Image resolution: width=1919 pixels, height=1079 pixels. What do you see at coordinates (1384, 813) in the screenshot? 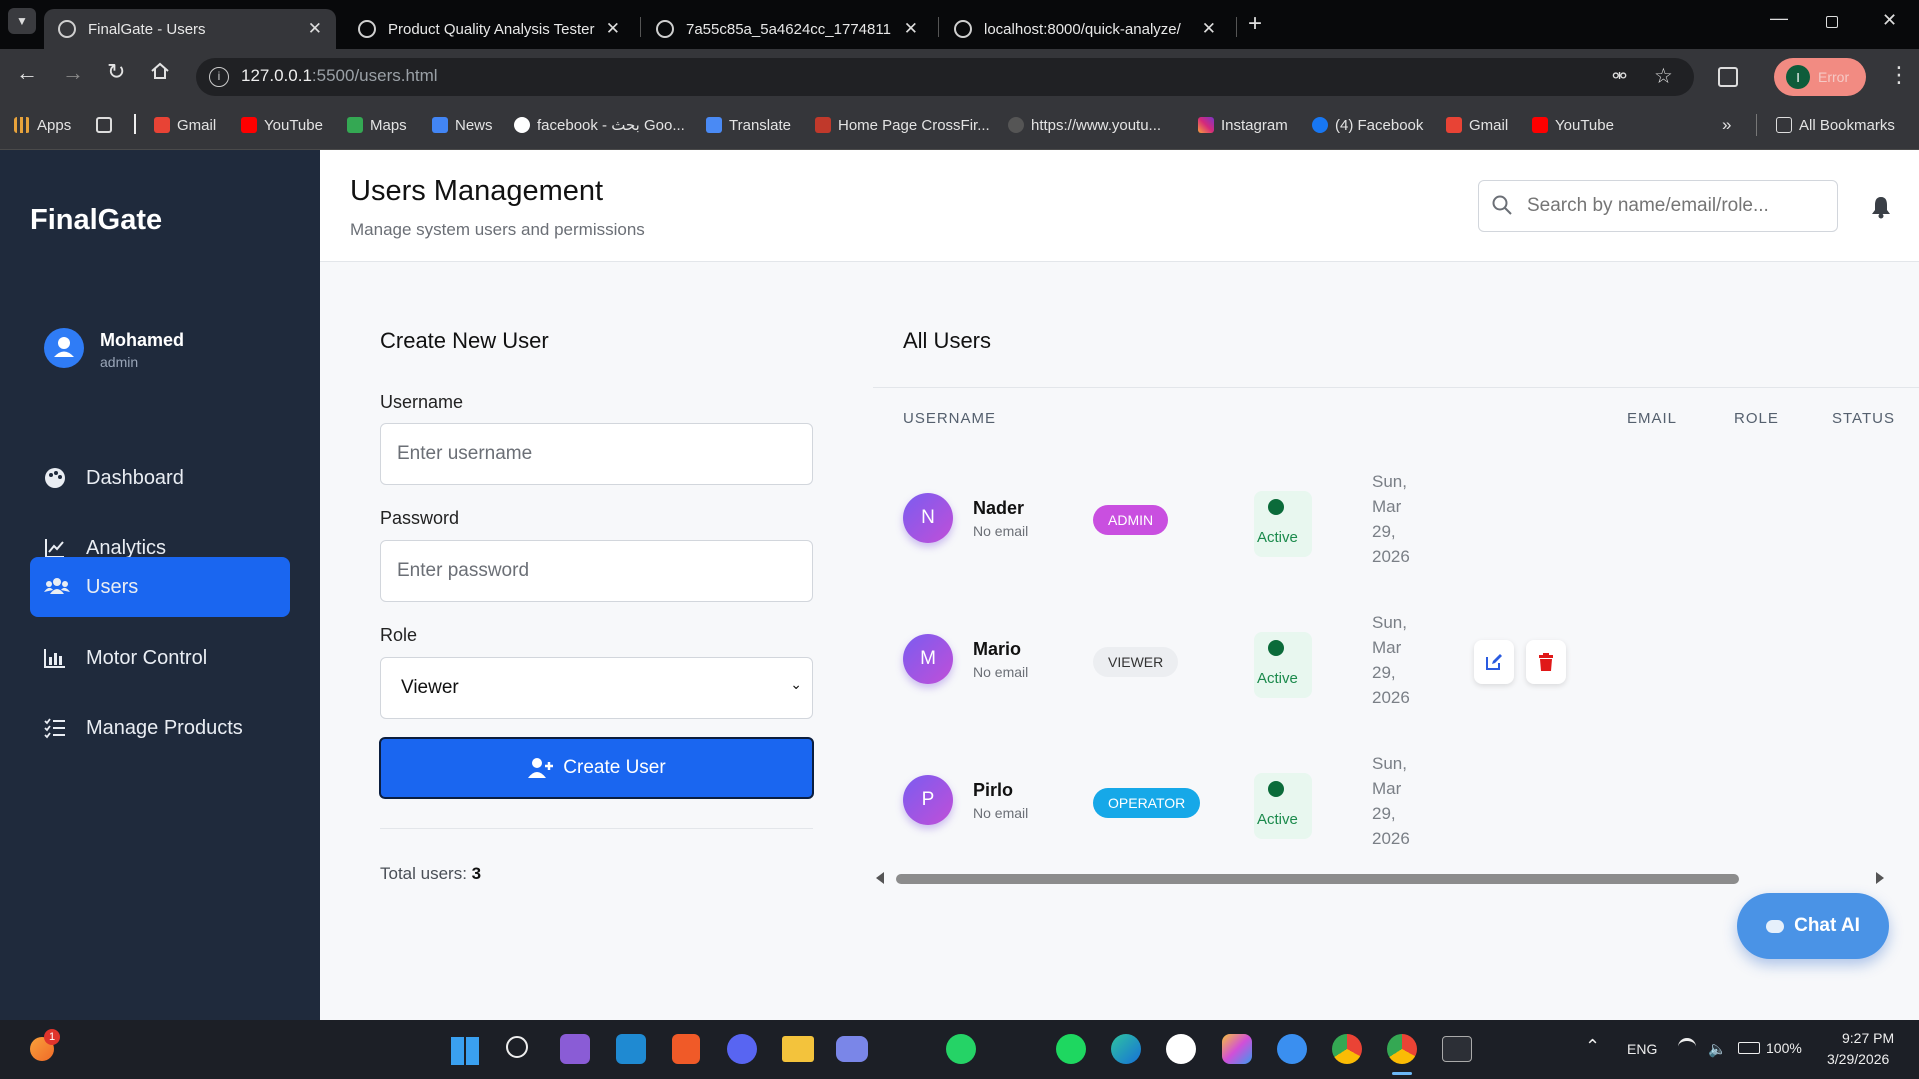
I see `date-part: 29,` at bounding box center [1384, 813].